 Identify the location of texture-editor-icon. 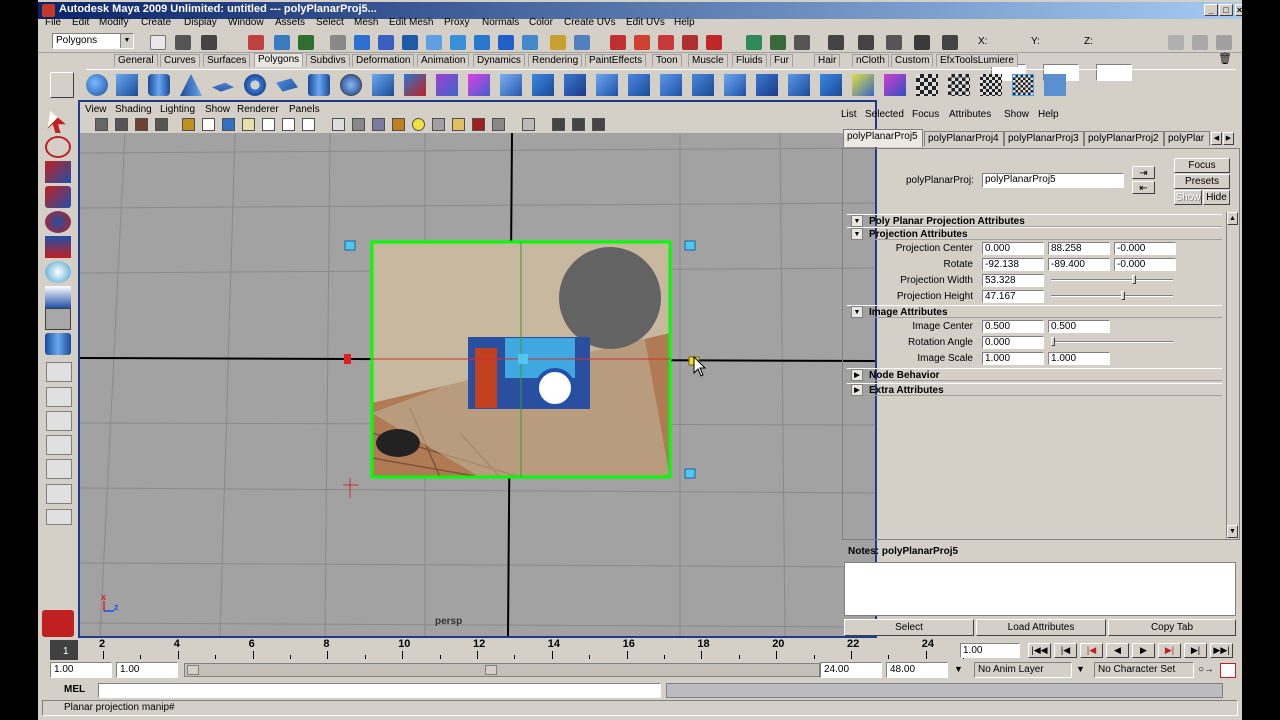
(1055, 85).